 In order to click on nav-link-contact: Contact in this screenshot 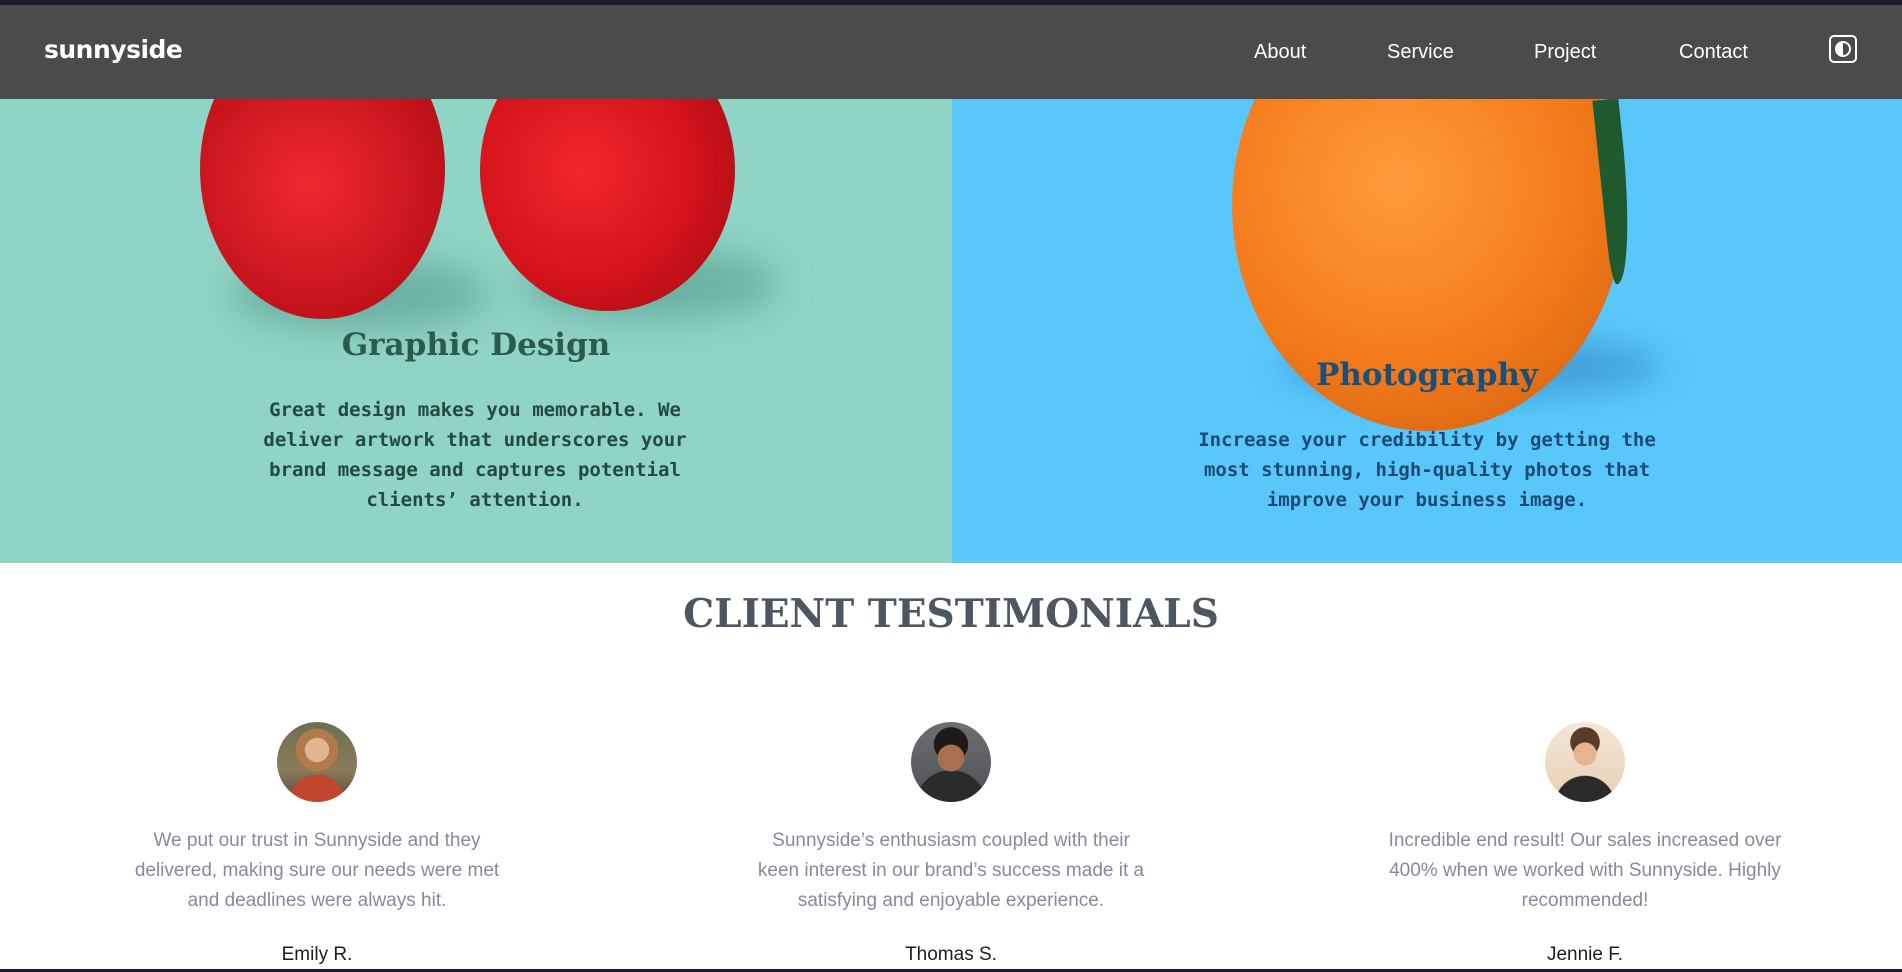, I will do `click(1713, 52)`.